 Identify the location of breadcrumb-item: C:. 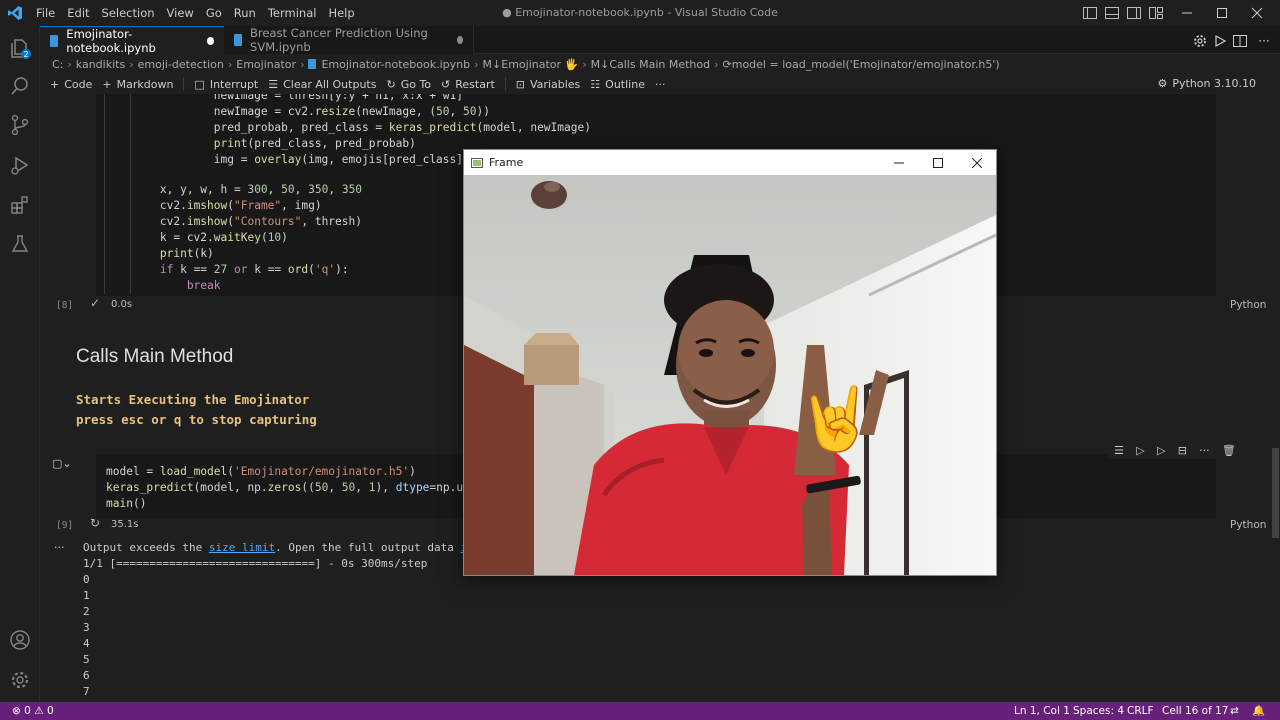
(57, 64).